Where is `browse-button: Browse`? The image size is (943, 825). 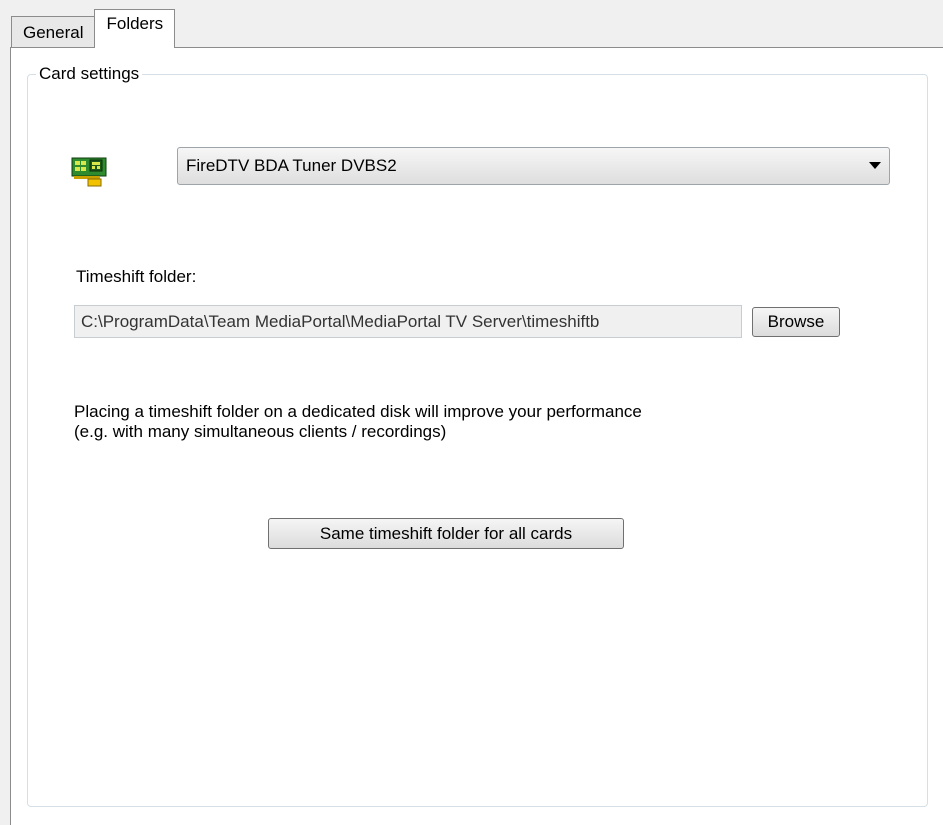
browse-button: Browse is located at coordinates (796, 322).